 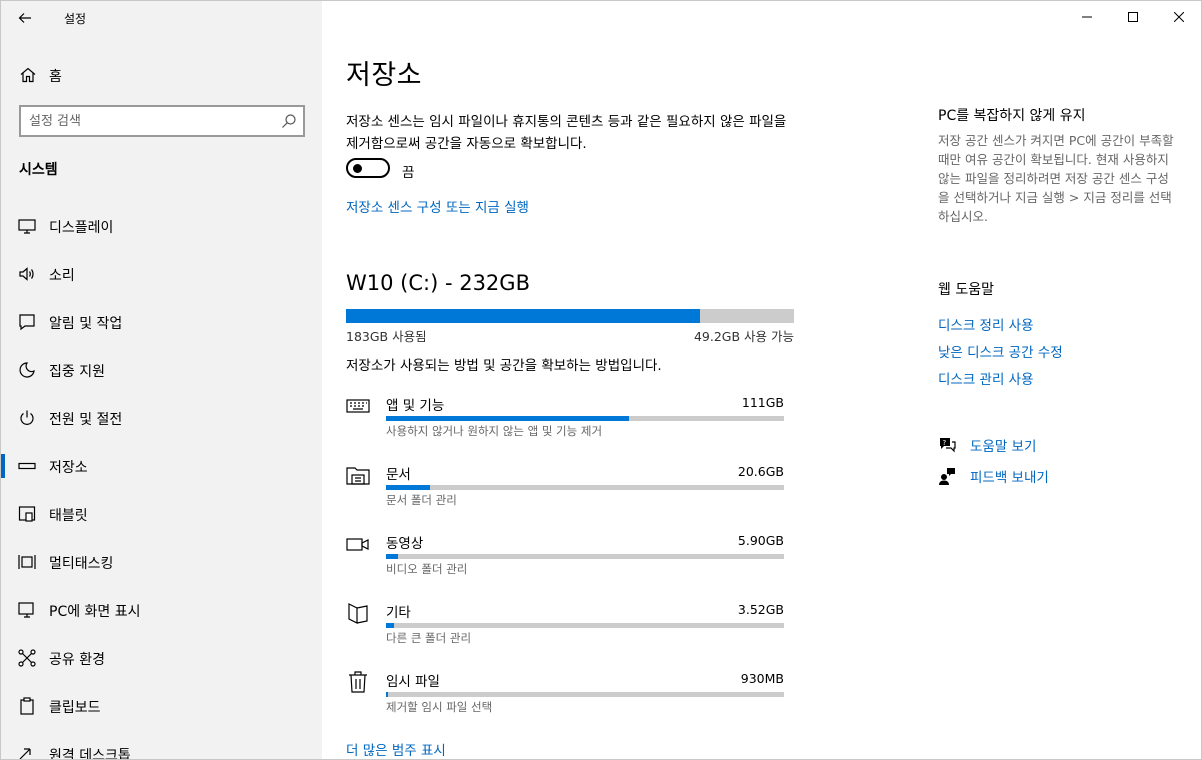 I want to click on category-size: 3.52GB, so click(x=760, y=609).